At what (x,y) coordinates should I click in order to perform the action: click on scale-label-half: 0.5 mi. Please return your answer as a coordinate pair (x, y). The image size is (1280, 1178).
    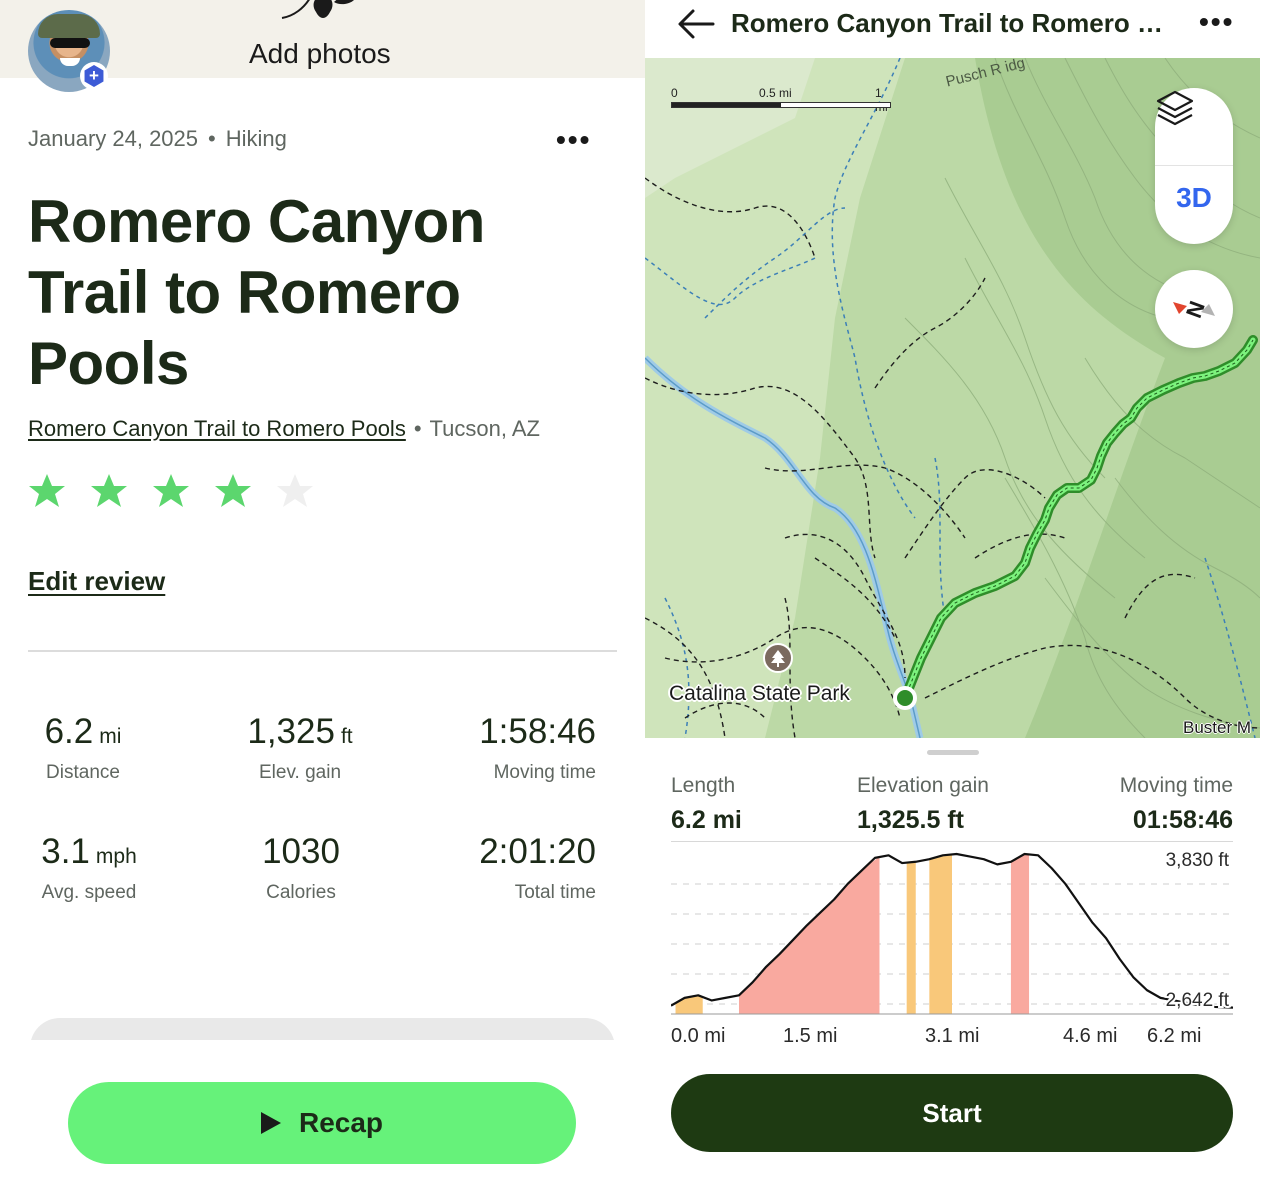
    Looking at the image, I should click on (775, 93).